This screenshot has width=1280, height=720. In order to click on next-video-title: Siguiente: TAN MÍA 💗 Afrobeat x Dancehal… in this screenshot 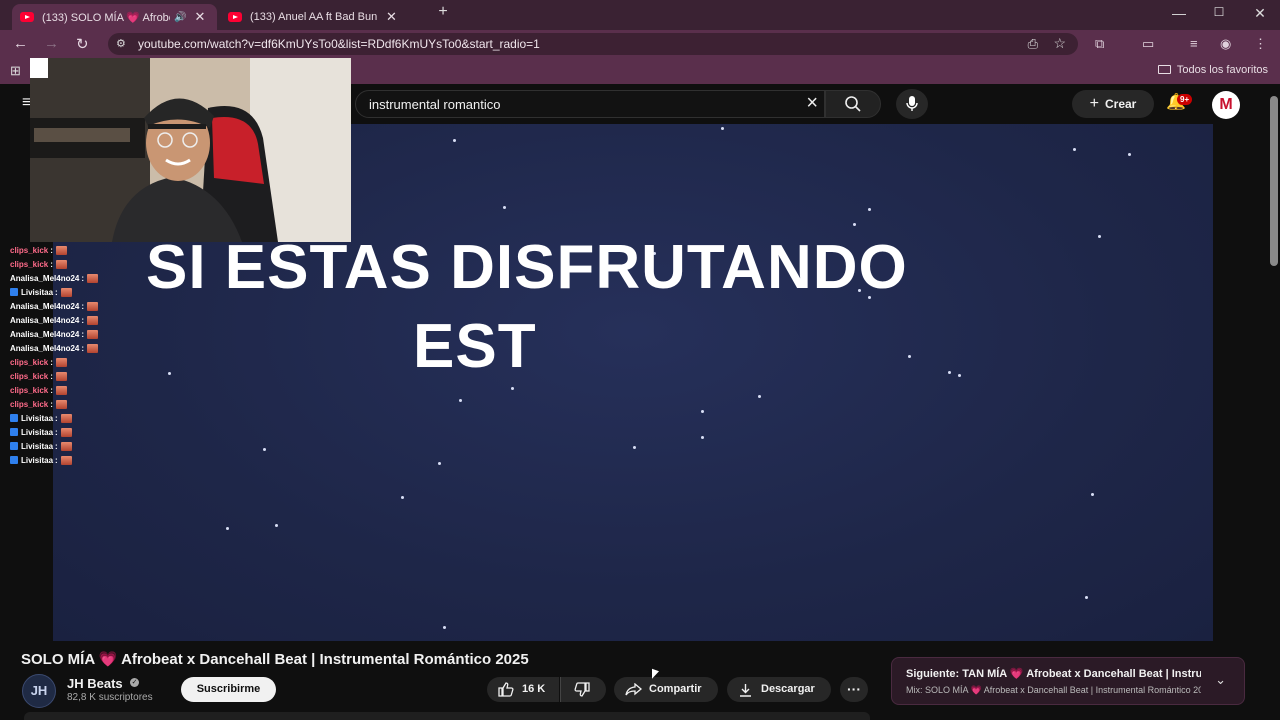, I will do `click(1053, 674)`.